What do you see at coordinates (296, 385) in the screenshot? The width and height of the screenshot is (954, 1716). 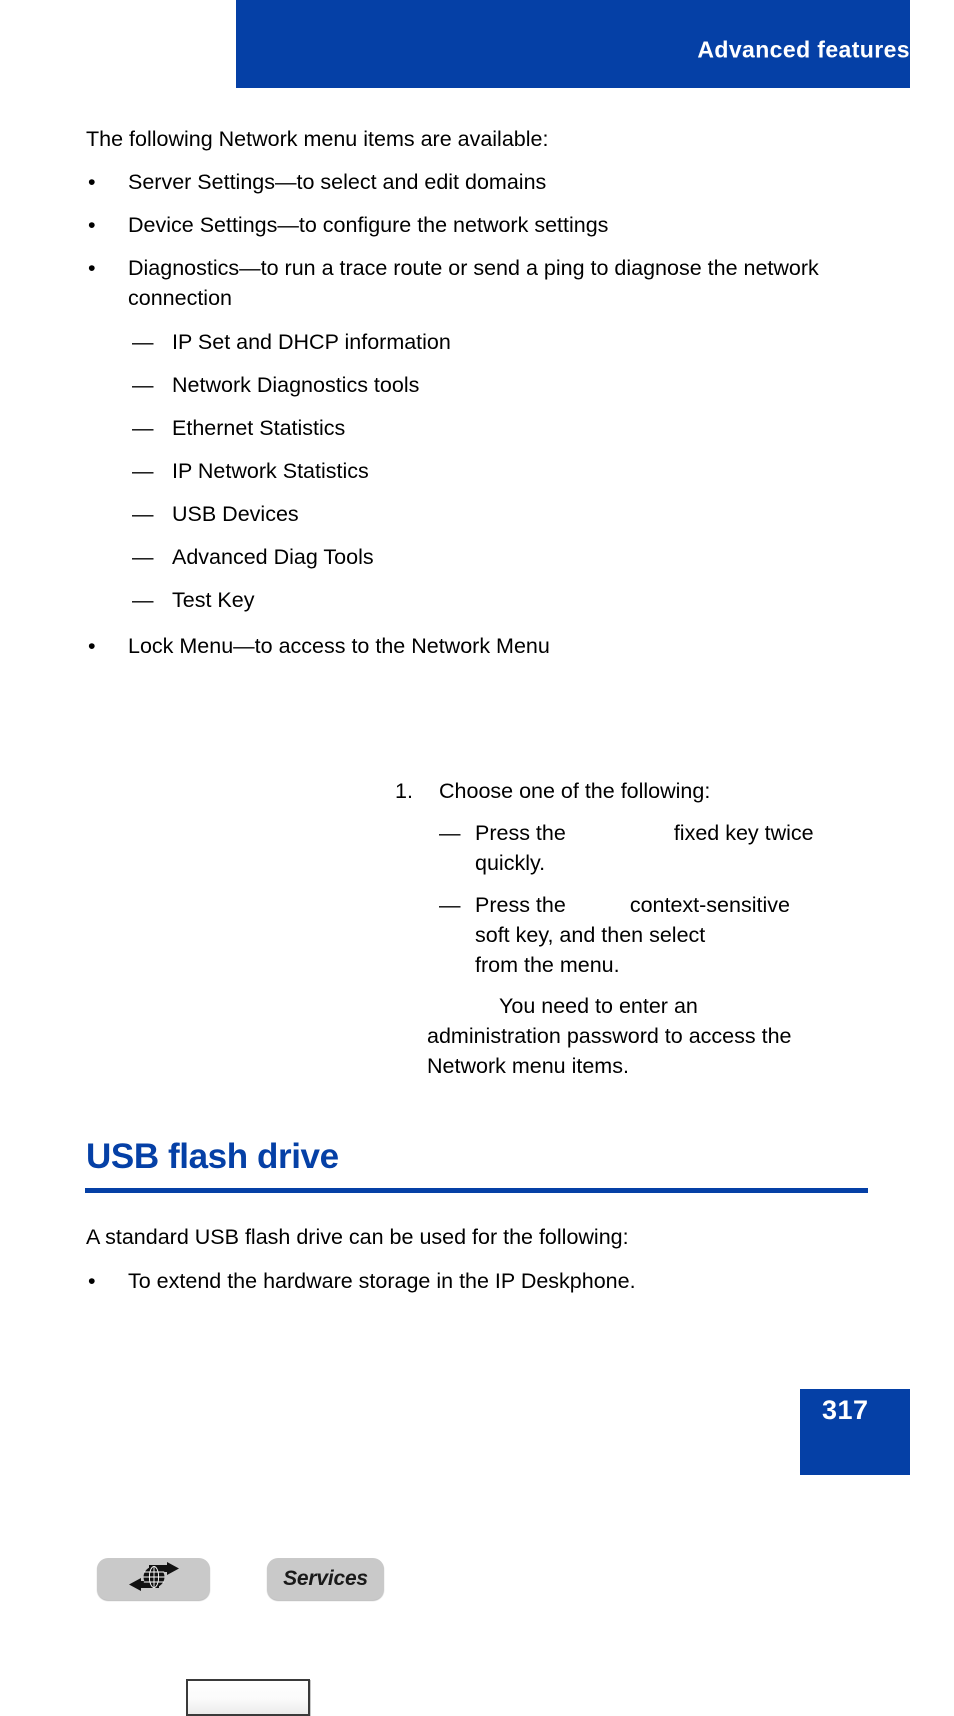 I see `list-item-label: Network Diagnostics tools` at bounding box center [296, 385].